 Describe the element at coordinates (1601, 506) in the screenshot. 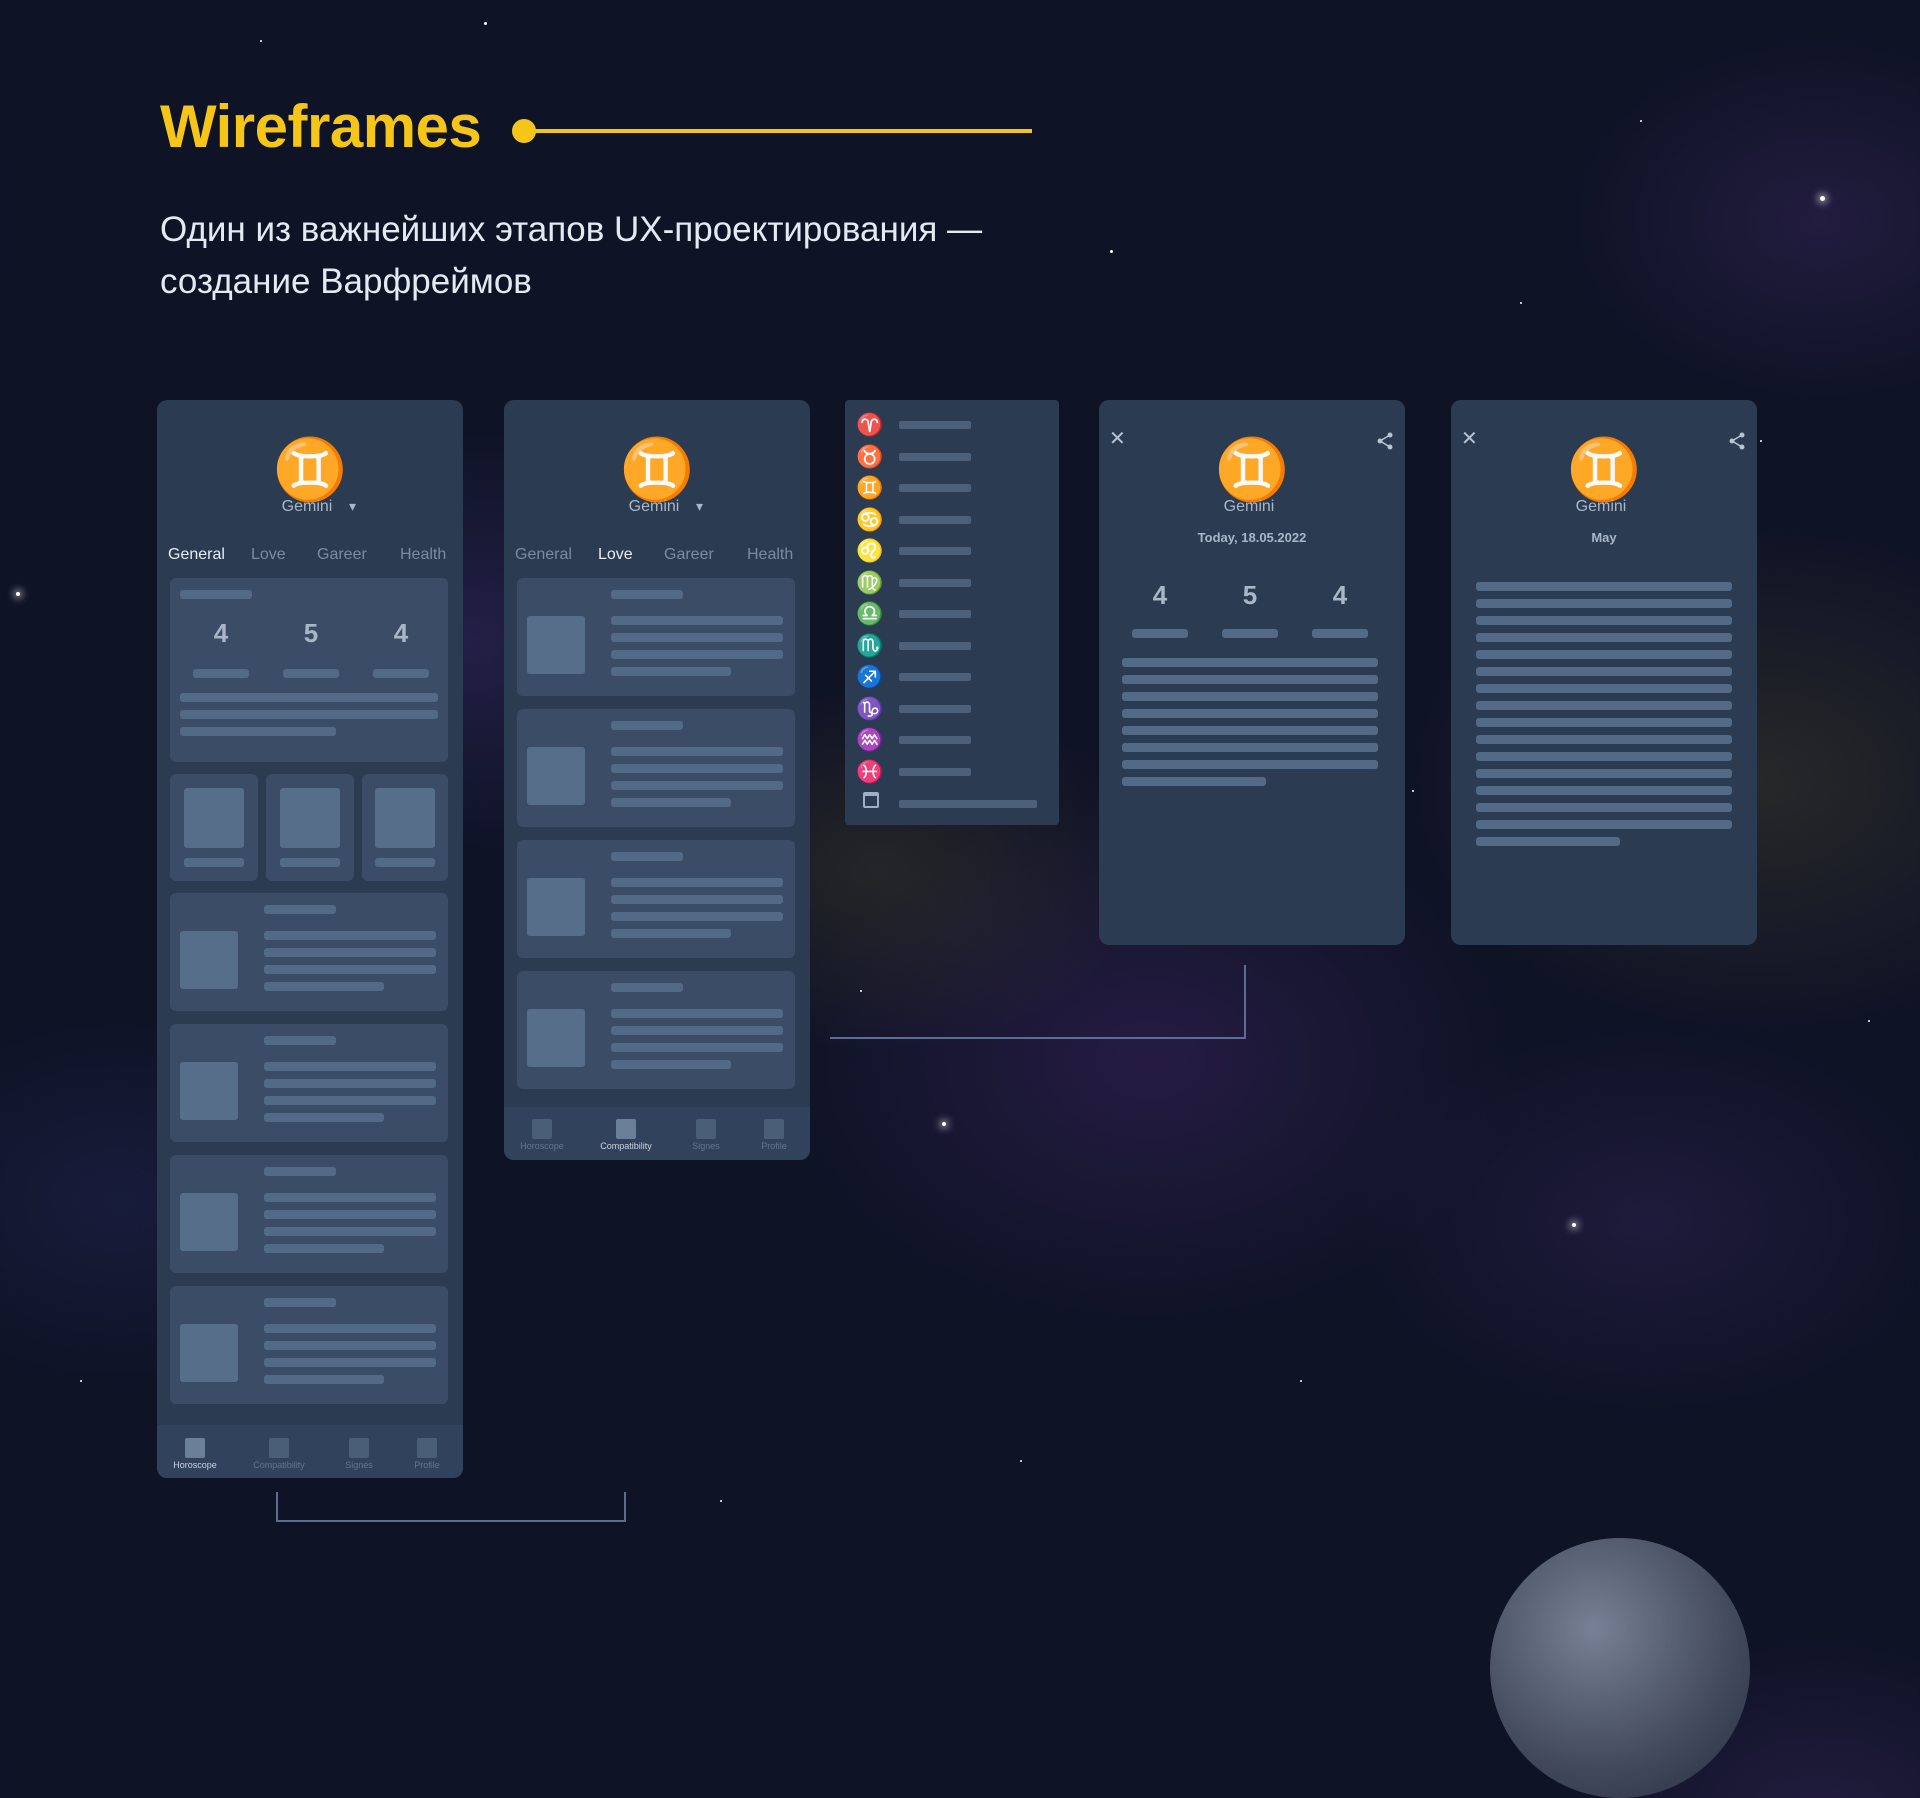

I see `sign-name: Gemini` at that location.